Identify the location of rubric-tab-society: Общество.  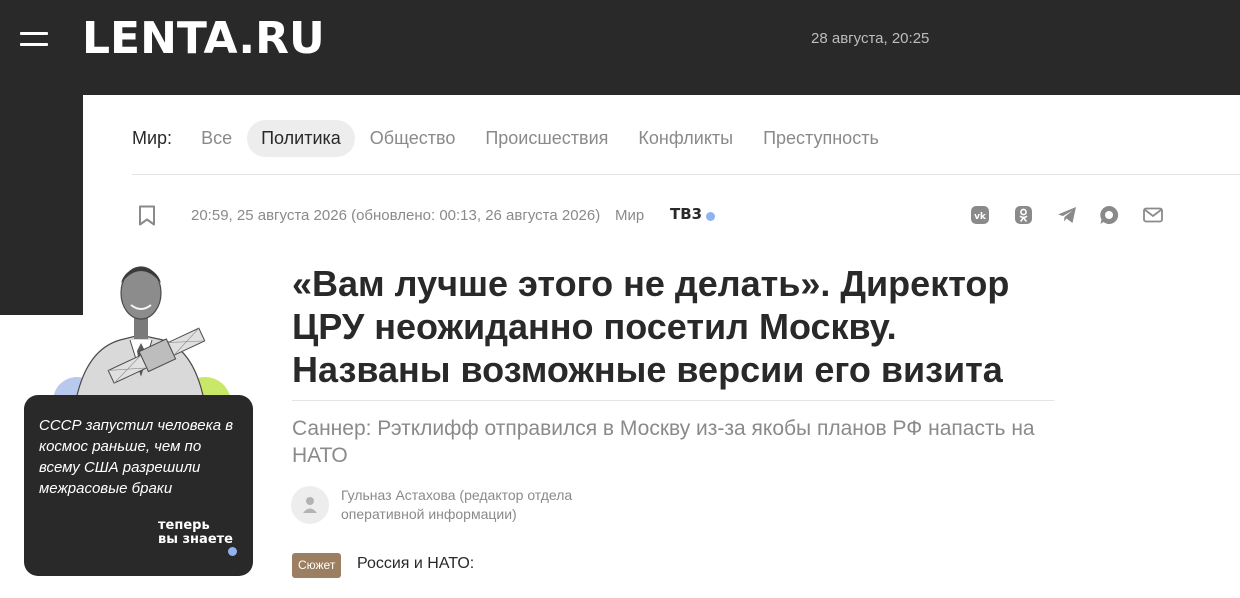
(413, 138).